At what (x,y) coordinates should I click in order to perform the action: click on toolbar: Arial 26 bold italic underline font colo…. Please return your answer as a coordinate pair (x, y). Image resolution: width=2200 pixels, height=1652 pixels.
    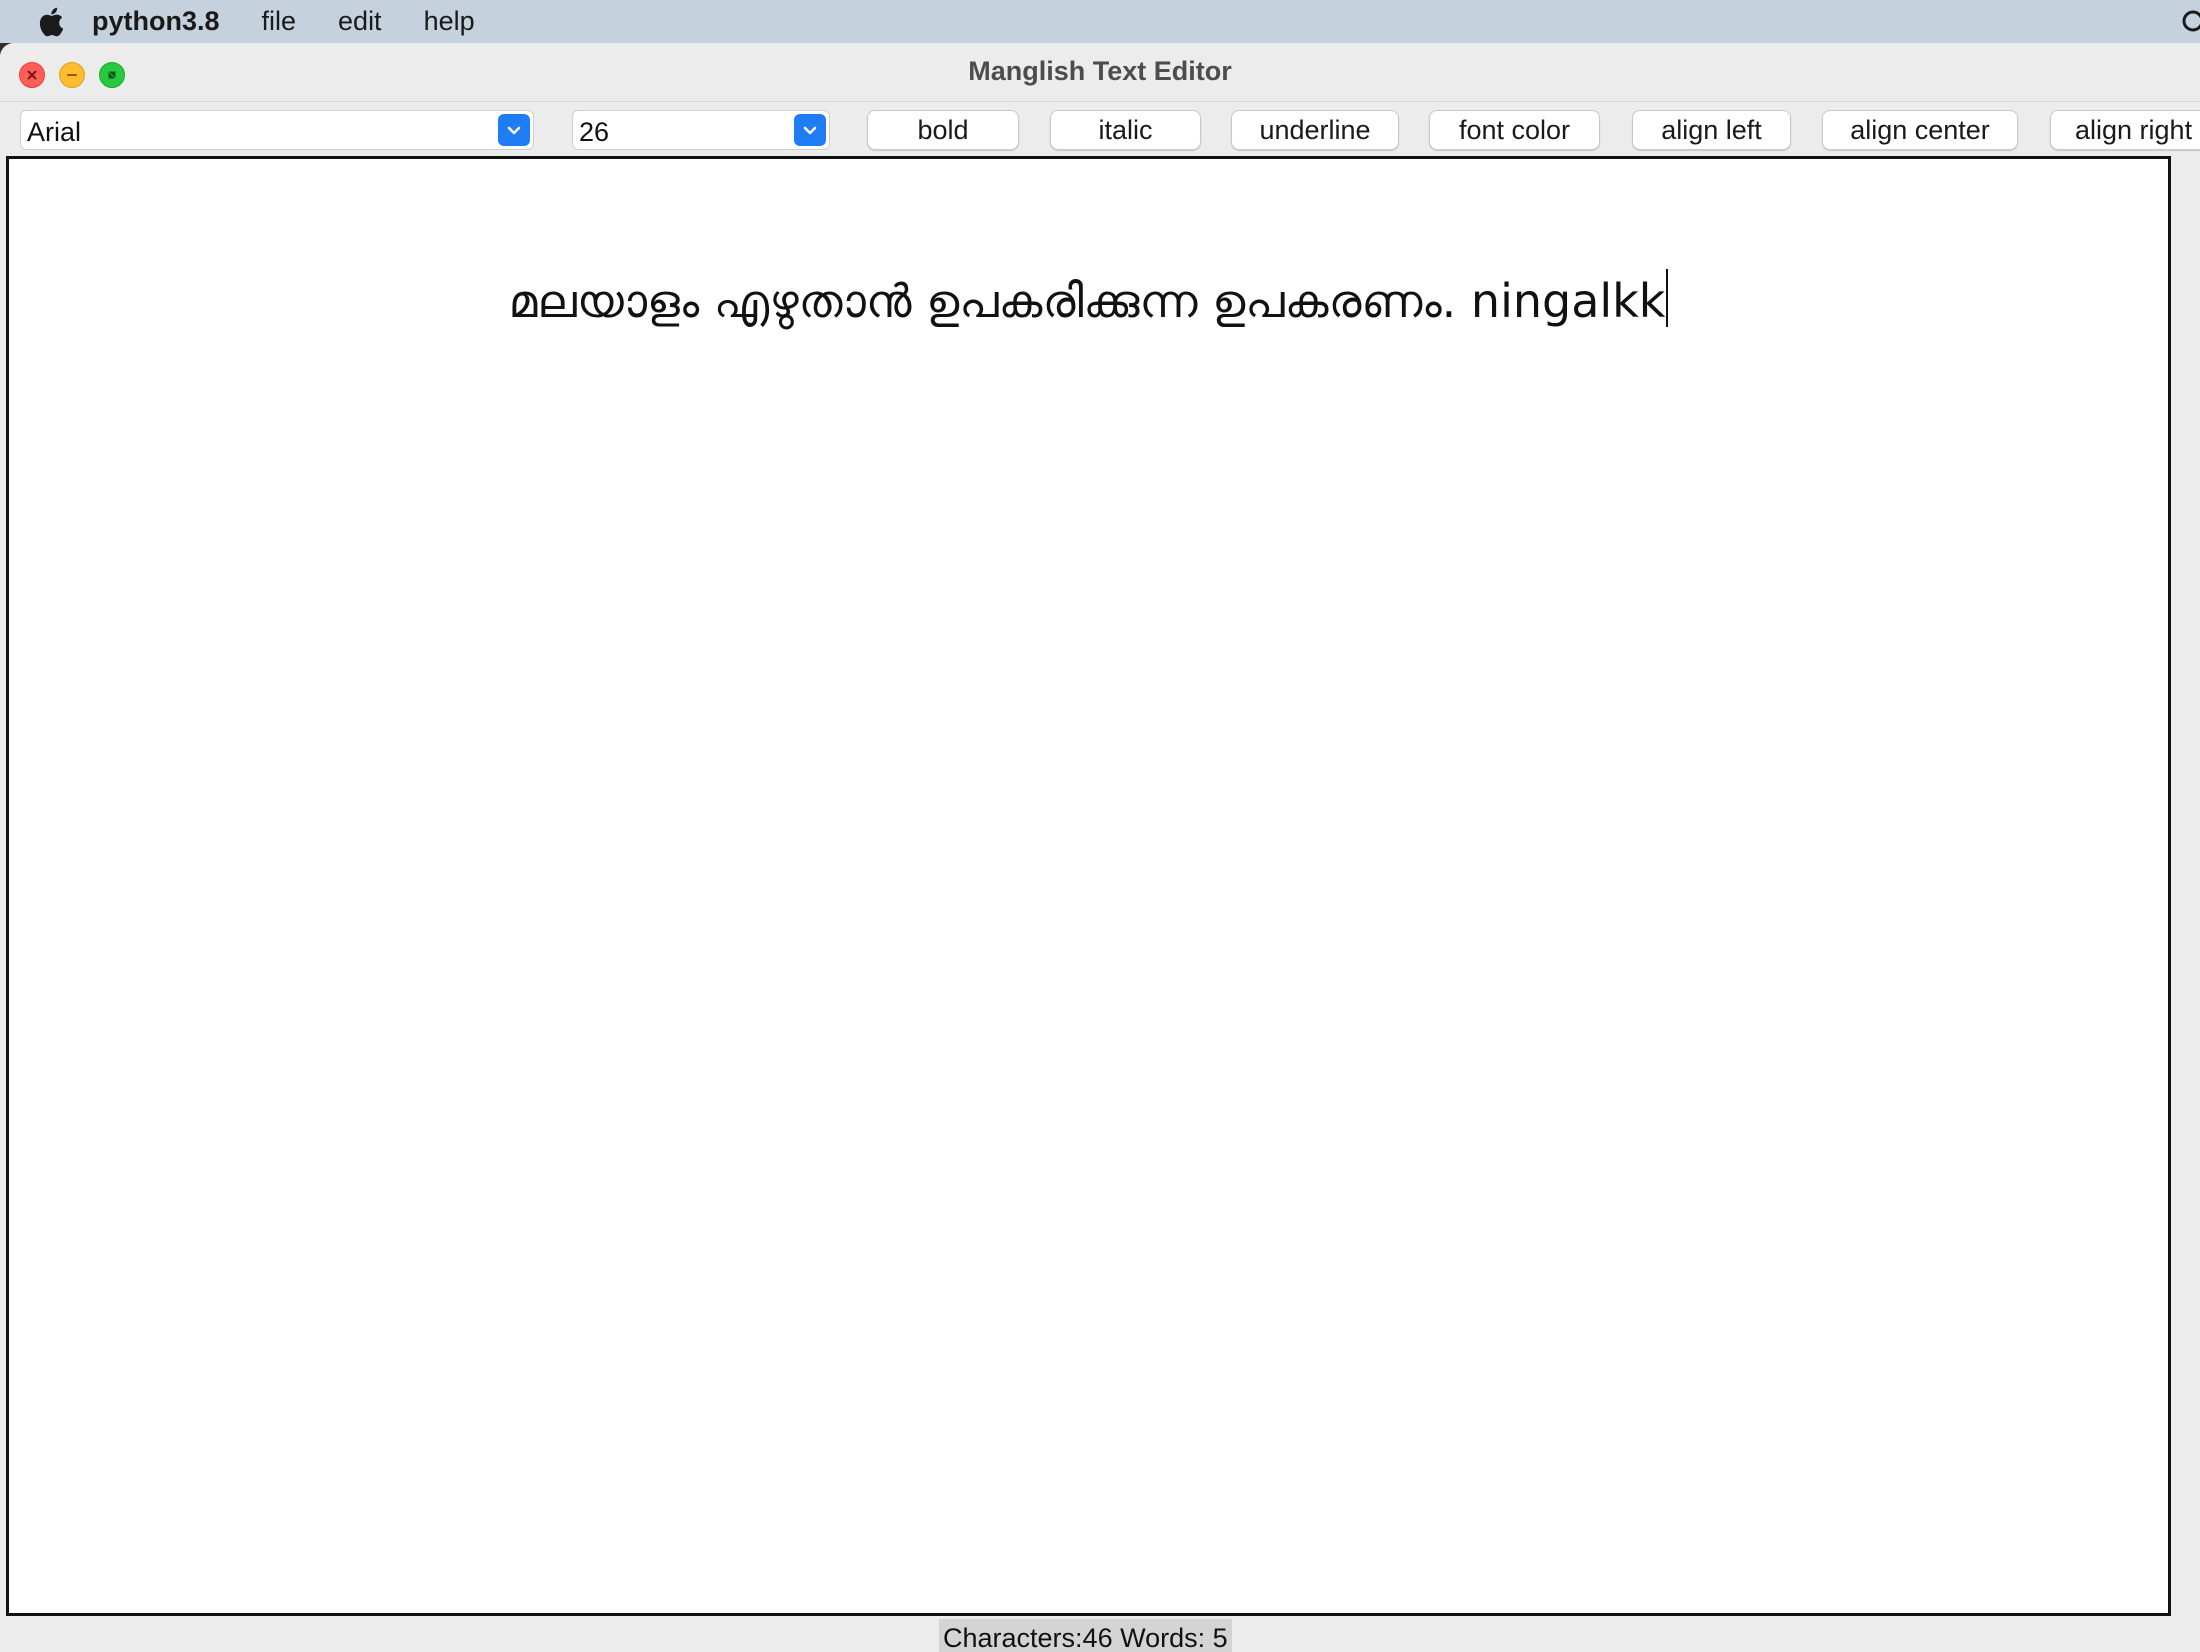
    Looking at the image, I should click on (1100, 127).